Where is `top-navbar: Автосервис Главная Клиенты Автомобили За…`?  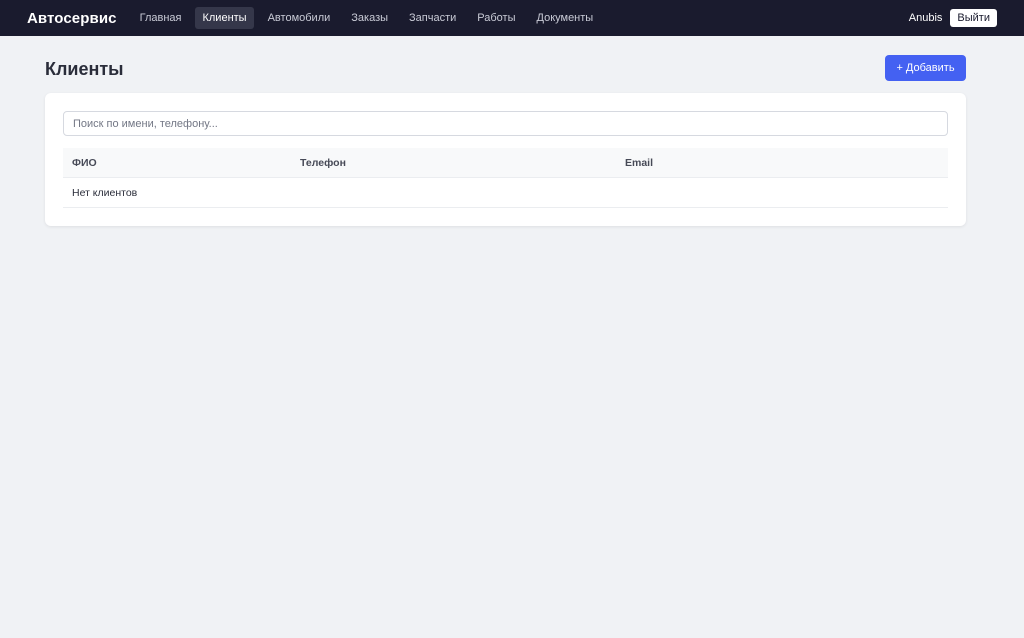 top-navbar: Автосервис Главная Клиенты Автомобили За… is located at coordinates (512, 18).